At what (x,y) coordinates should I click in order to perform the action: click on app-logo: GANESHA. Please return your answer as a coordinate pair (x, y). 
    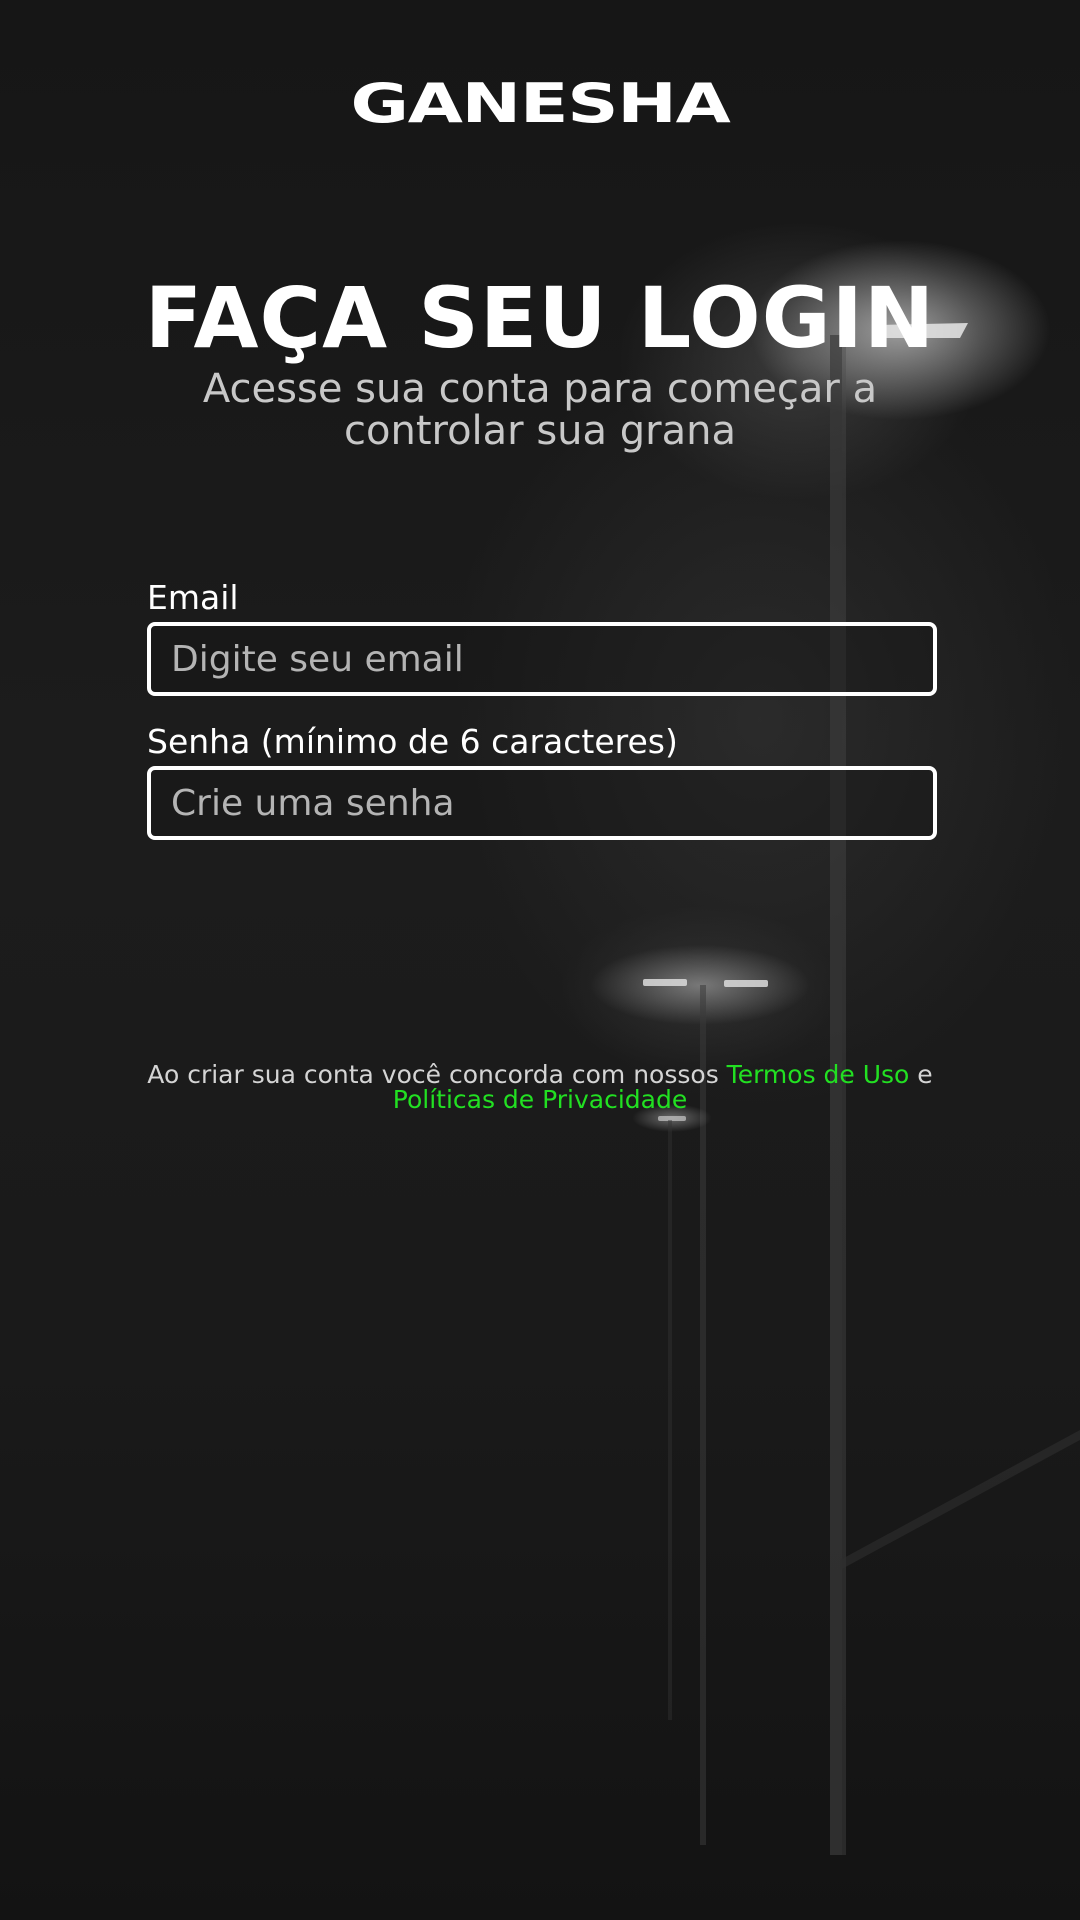
    Looking at the image, I should click on (540, 103).